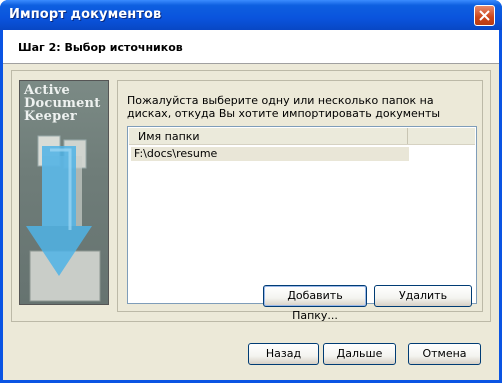  What do you see at coordinates (268, 136) in the screenshot?
I see `column-header-folder-name: Имя папки` at bounding box center [268, 136].